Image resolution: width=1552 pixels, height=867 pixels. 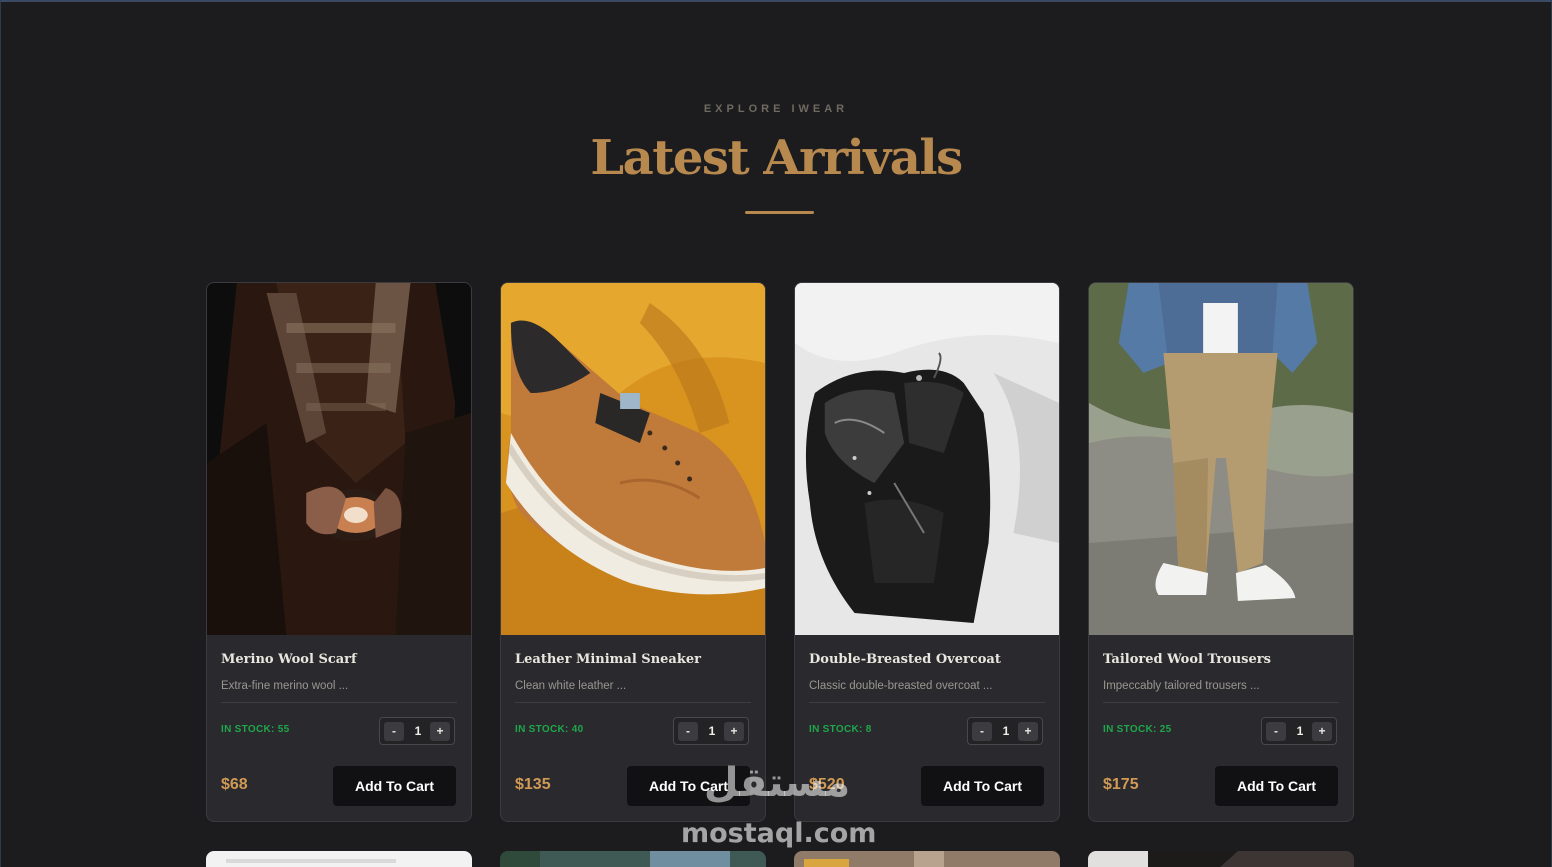 What do you see at coordinates (289, 659) in the screenshot?
I see `product-name: Merino Wool Scarf` at bounding box center [289, 659].